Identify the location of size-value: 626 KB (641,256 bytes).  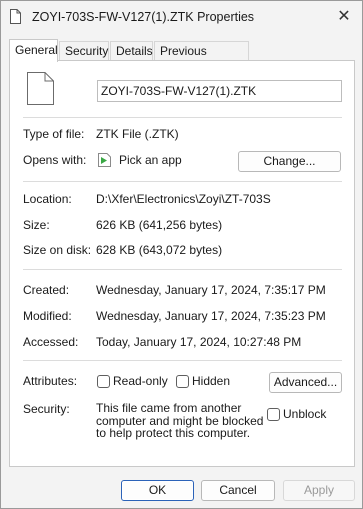
(159, 225).